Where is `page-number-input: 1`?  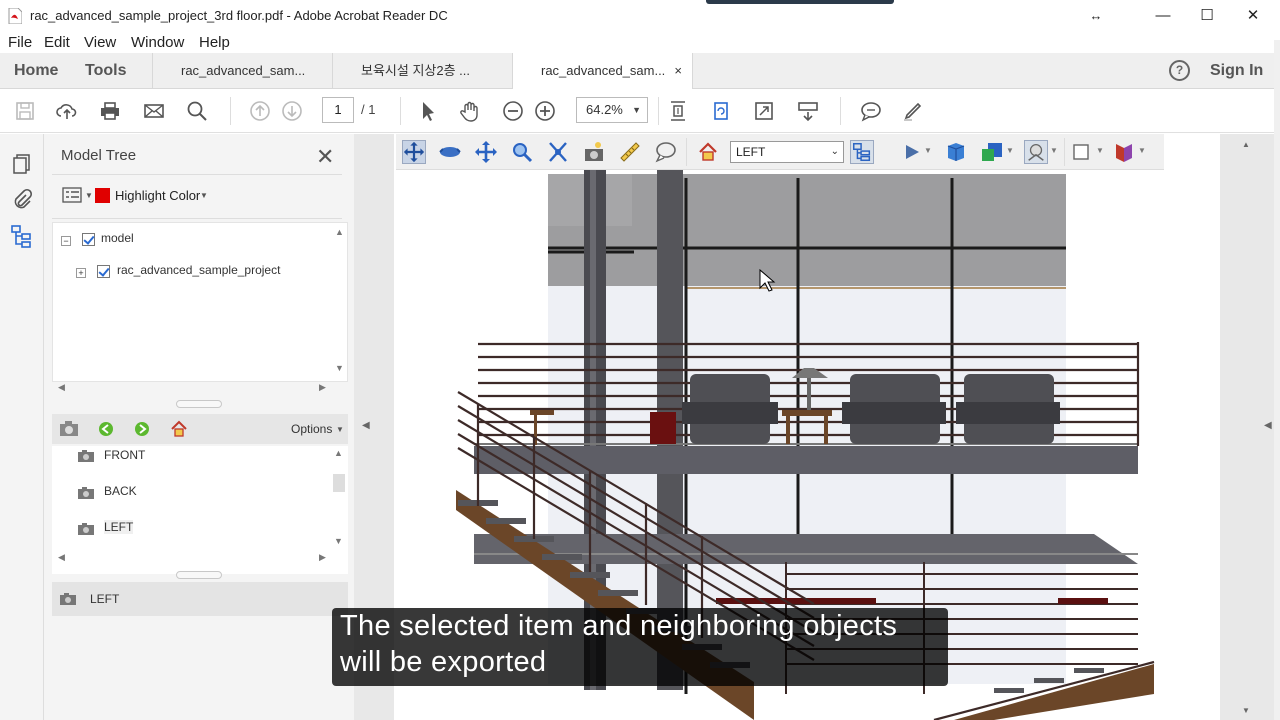
page-number-input: 1 is located at coordinates (338, 110).